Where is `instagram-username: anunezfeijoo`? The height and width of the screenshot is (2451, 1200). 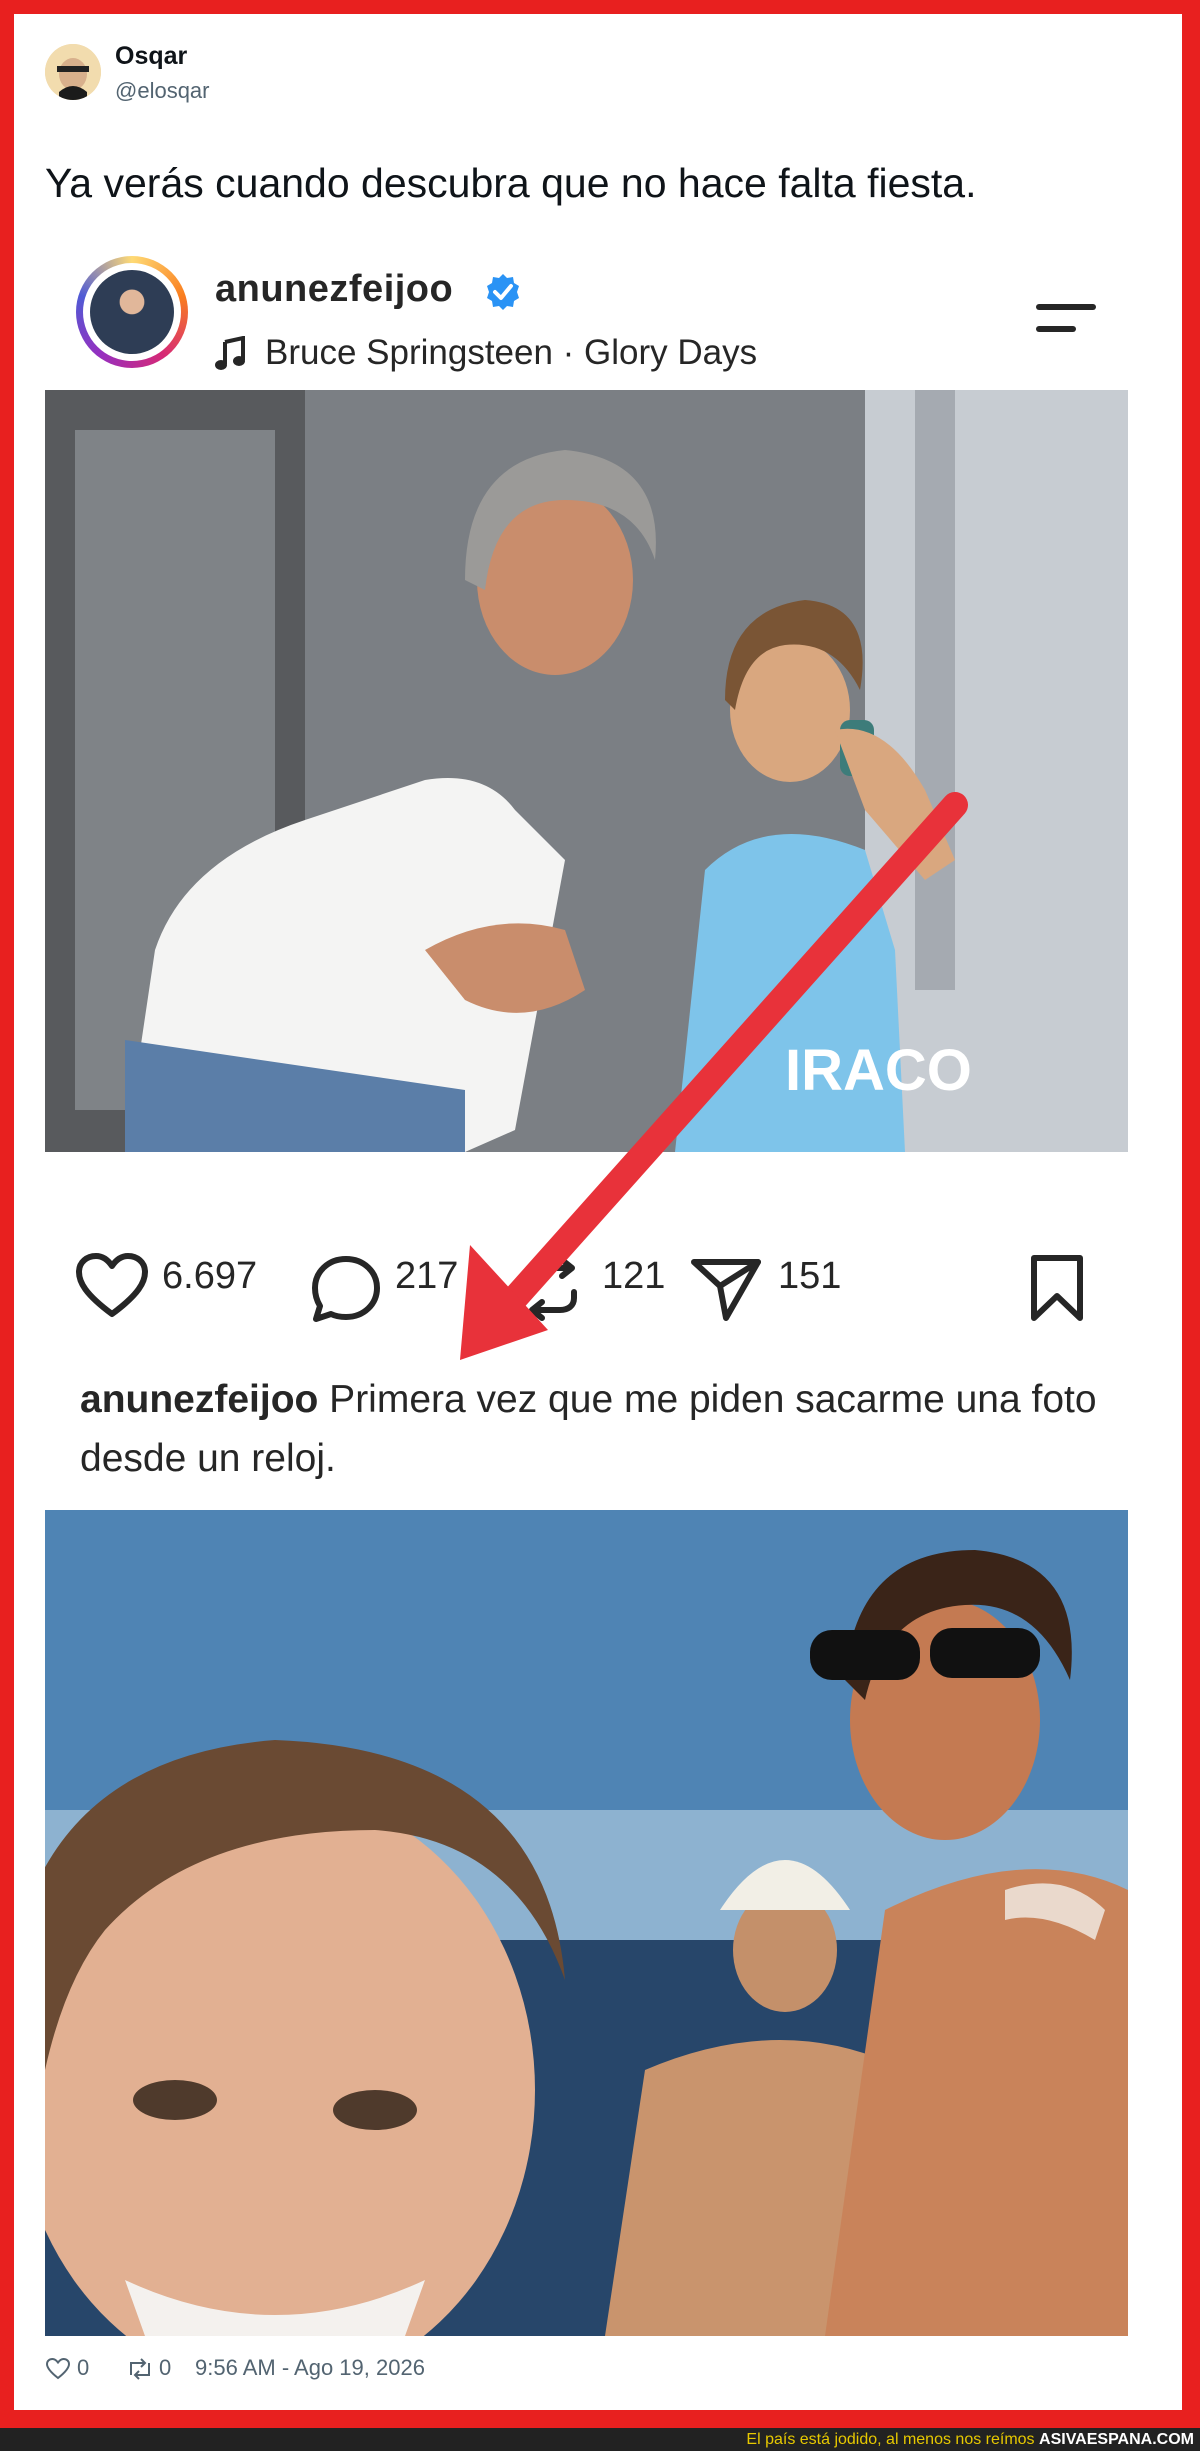 instagram-username: anunezfeijoo is located at coordinates (334, 289).